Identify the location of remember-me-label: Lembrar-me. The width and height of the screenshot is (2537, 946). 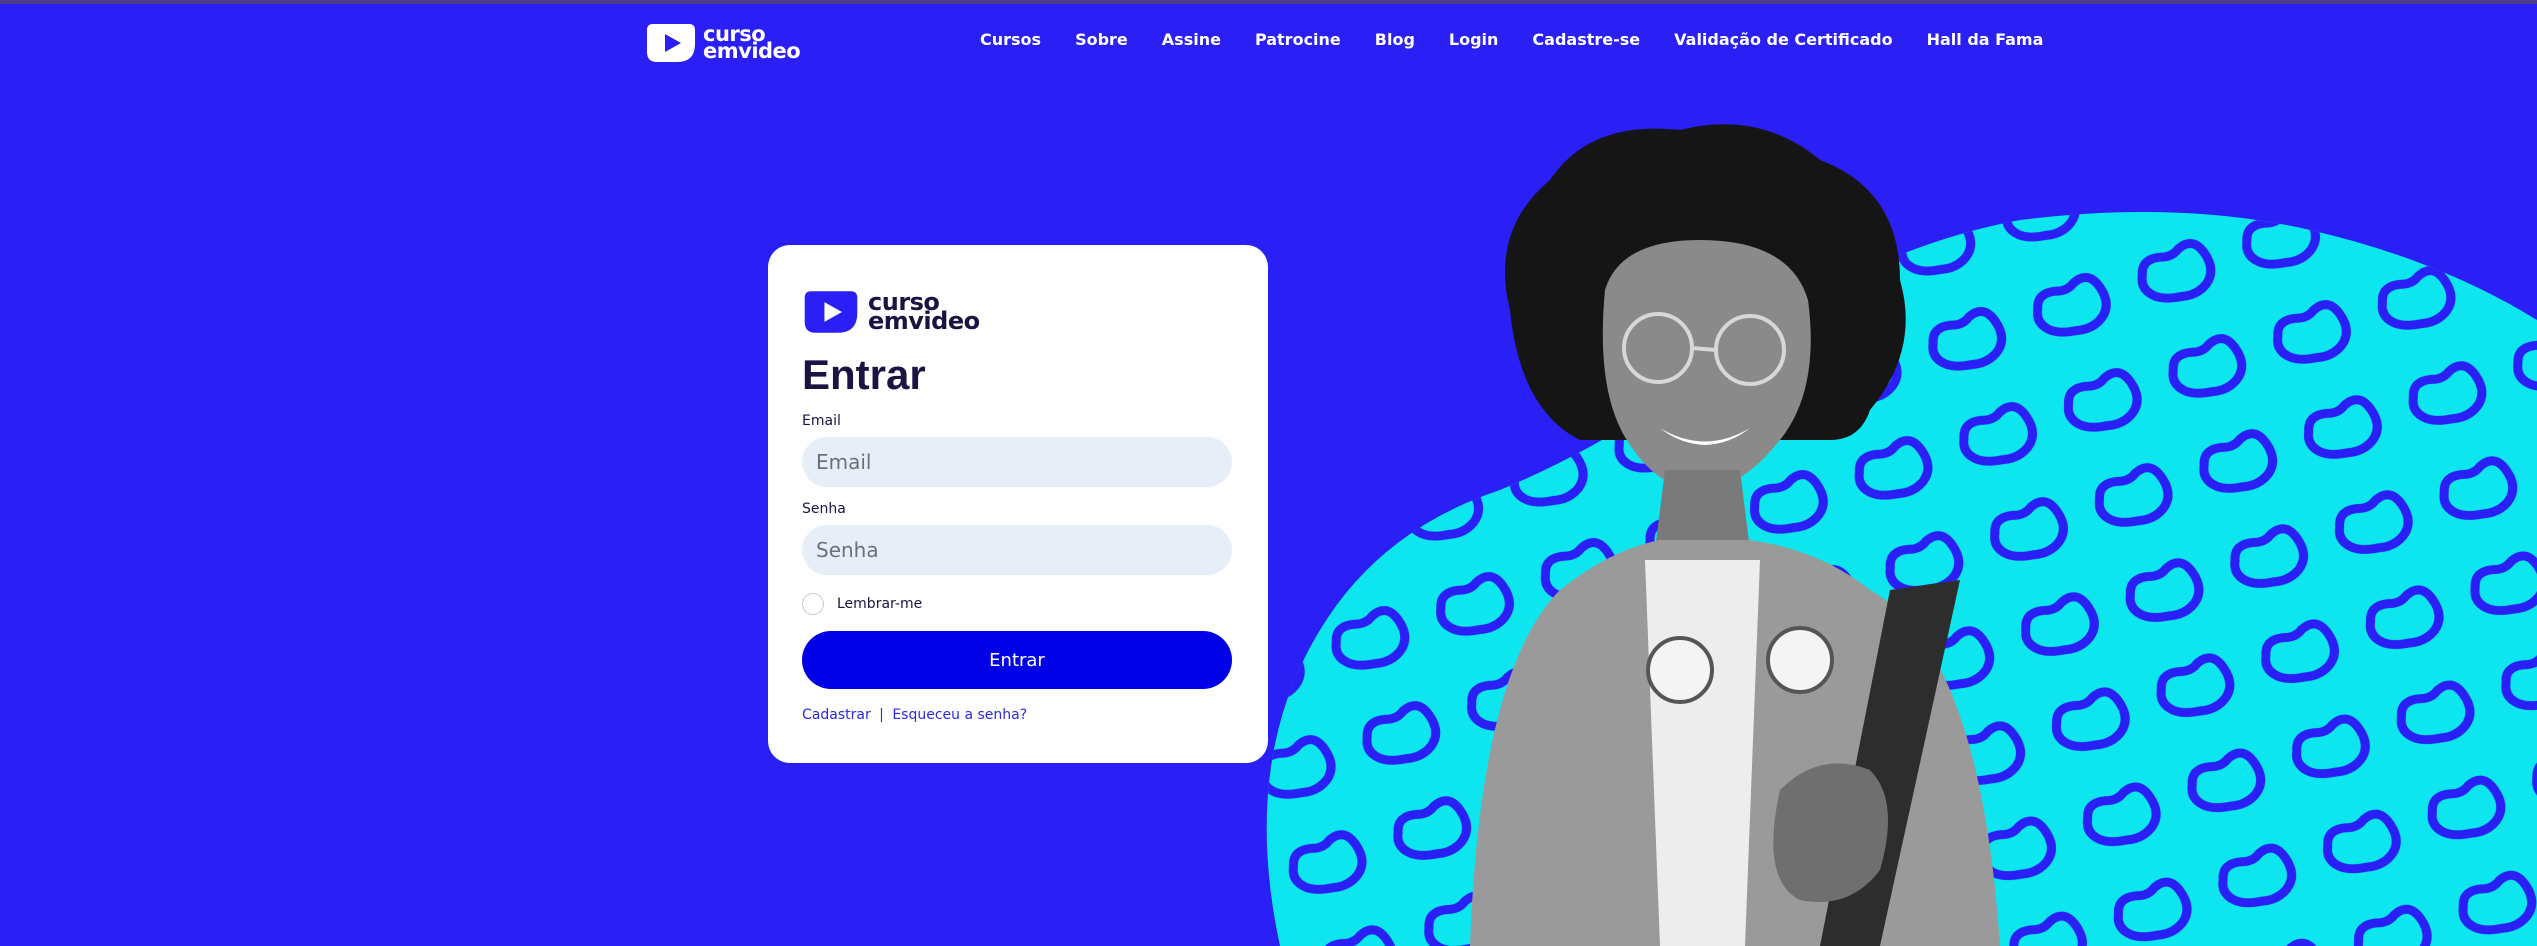
(880, 604).